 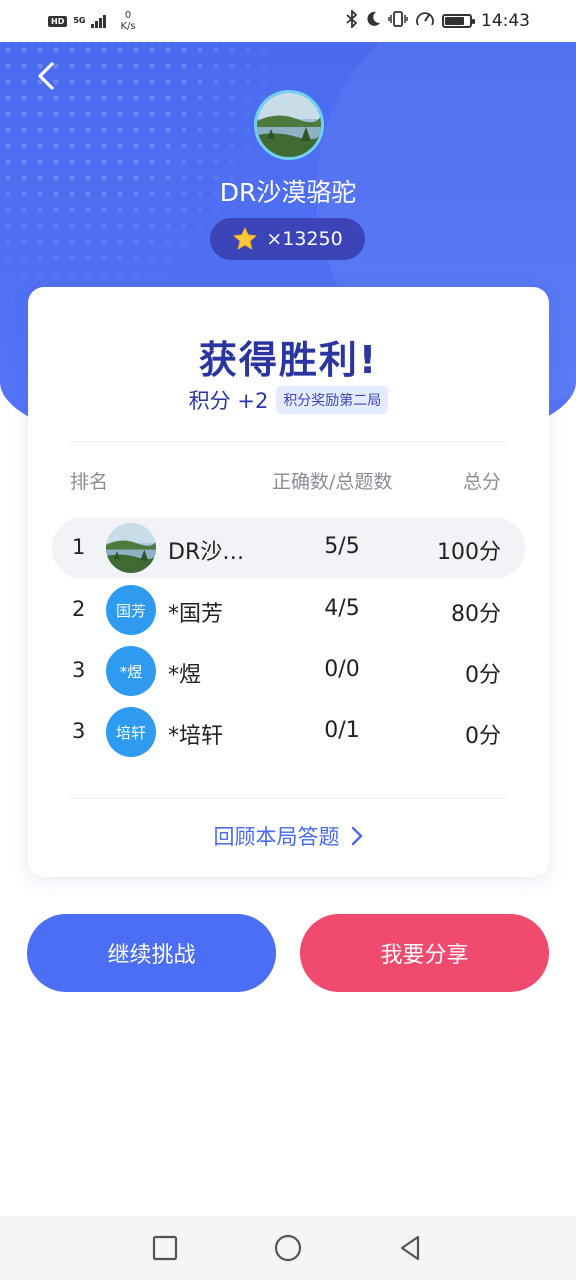 I want to click on ranking-row: 1 DR沙… 5/5 100分, so click(x=288, y=548).